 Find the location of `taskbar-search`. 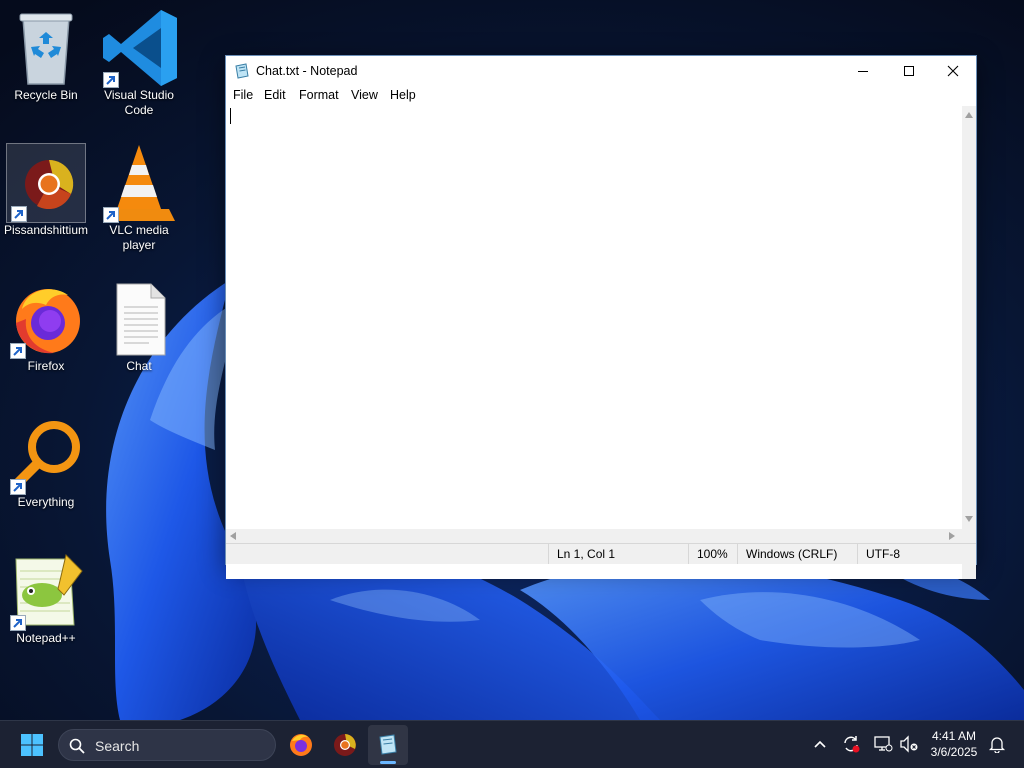

taskbar-search is located at coordinates (167, 745).